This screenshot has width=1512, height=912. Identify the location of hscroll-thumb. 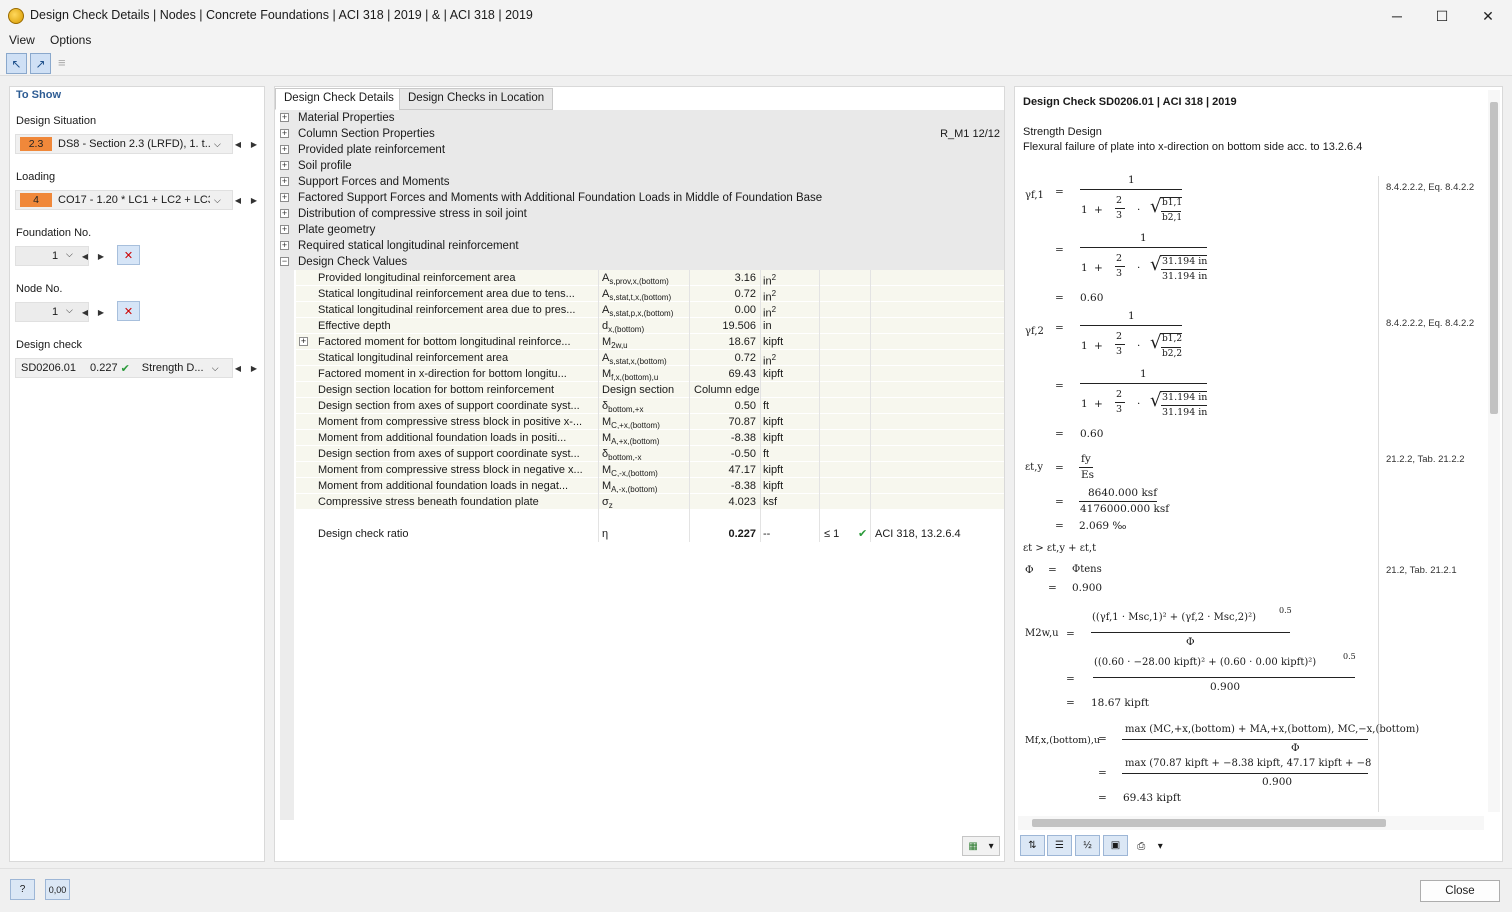
(1209, 823).